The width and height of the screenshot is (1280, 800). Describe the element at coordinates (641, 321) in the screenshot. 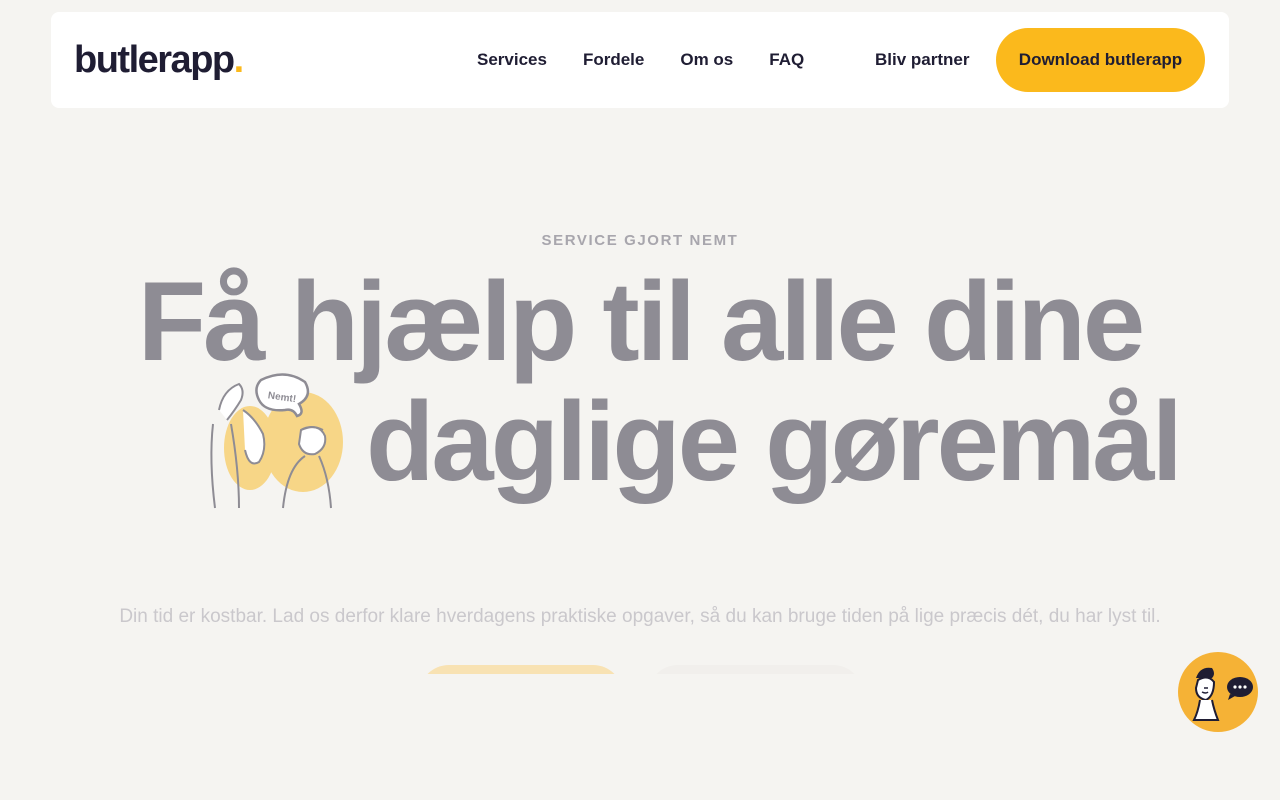

I see `hero-headline-line1: Få hjælp til alle dine` at that location.